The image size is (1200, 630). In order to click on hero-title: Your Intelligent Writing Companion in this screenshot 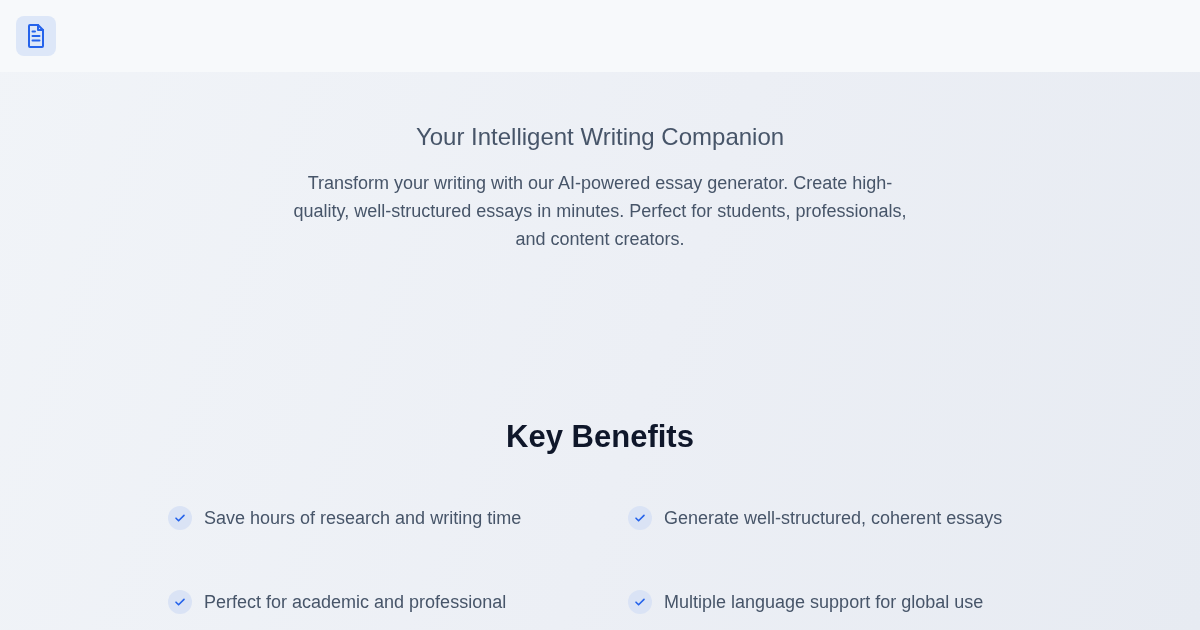, I will do `click(600, 137)`.